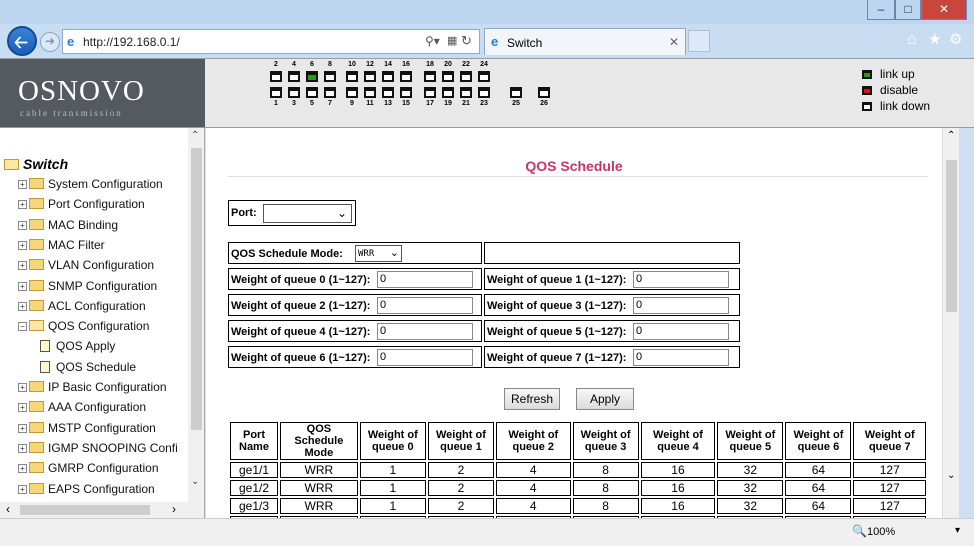  What do you see at coordinates (425, 357) in the screenshot?
I see `weight-input-queue-6: 0` at bounding box center [425, 357].